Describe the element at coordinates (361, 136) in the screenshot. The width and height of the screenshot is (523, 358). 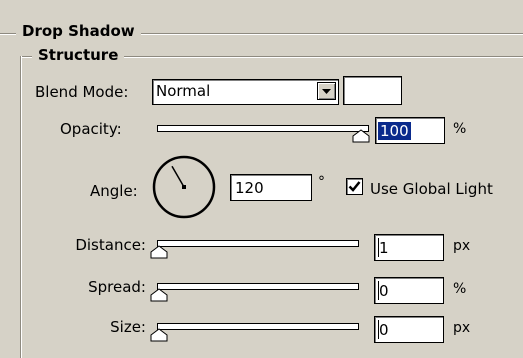
I see `opacity-slider-thumb` at that location.